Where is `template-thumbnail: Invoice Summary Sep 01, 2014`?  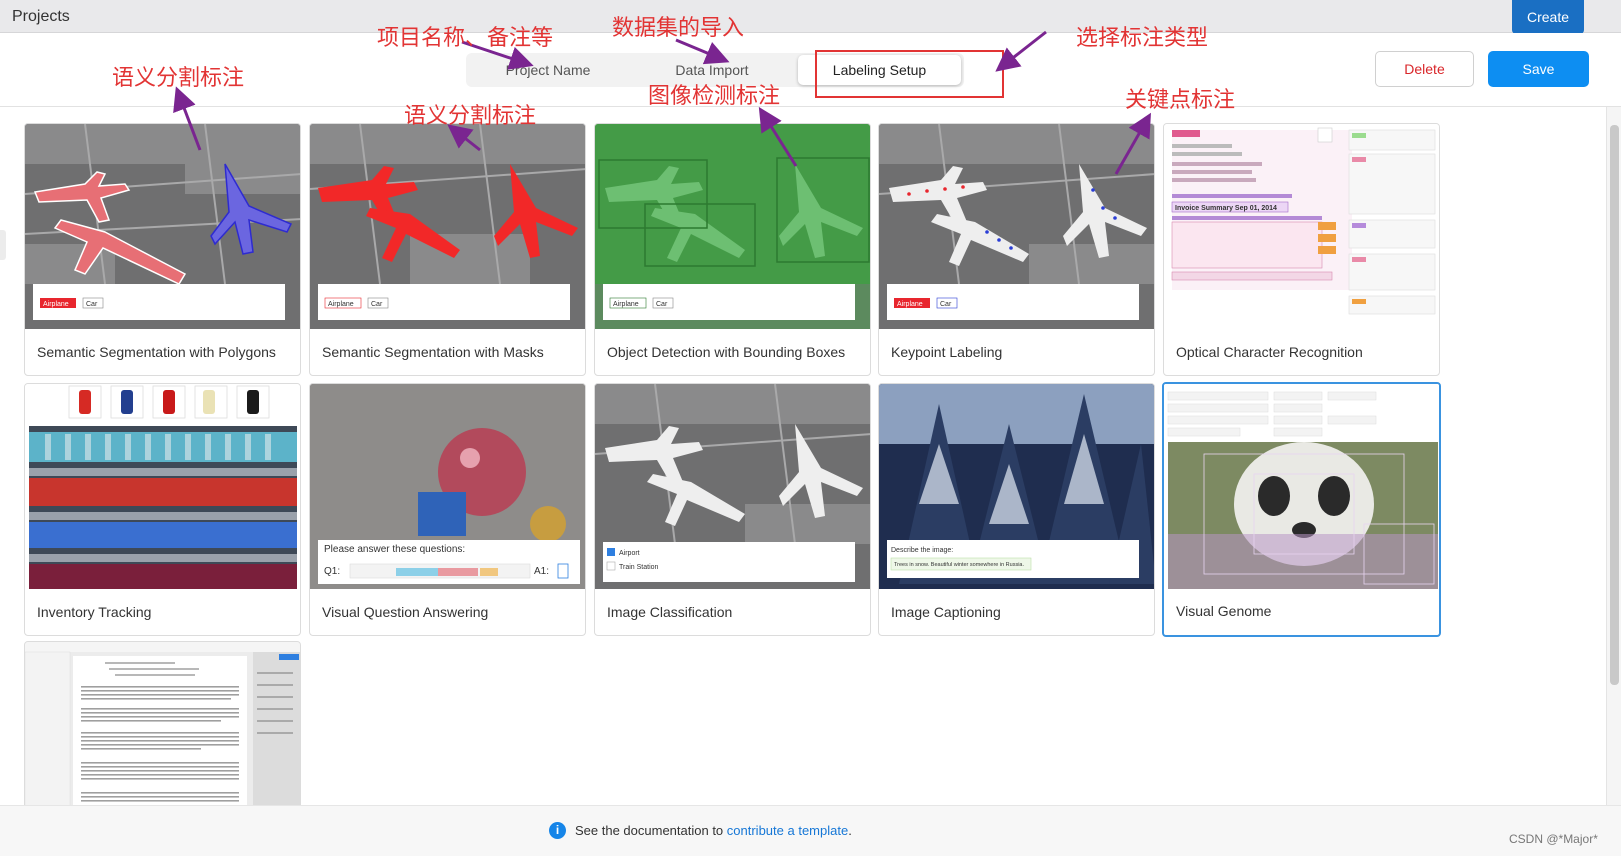
template-thumbnail: Invoice Summary Sep 01, 2014 is located at coordinates (1301, 226).